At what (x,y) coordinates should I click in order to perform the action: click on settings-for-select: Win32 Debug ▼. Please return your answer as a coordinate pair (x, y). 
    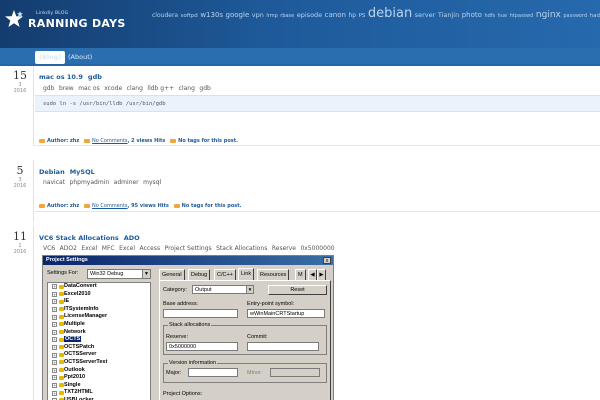
    Looking at the image, I should click on (119, 274).